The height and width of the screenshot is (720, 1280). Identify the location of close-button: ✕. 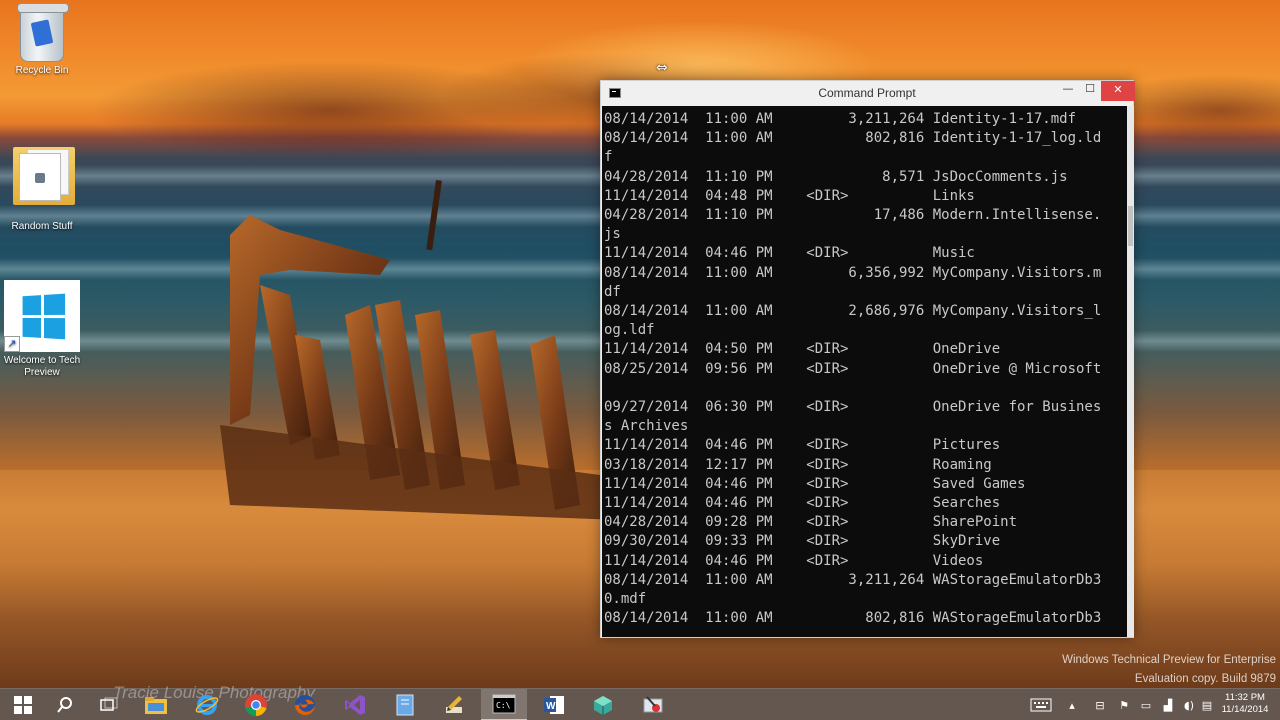
(1118, 91).